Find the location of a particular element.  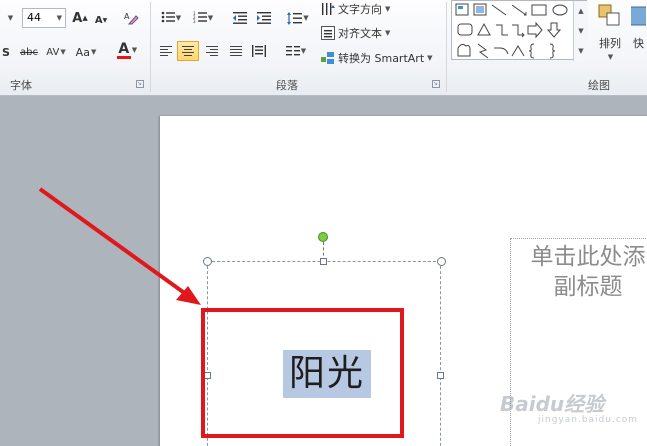

align-text-icon is located at coordinates (328, 33).